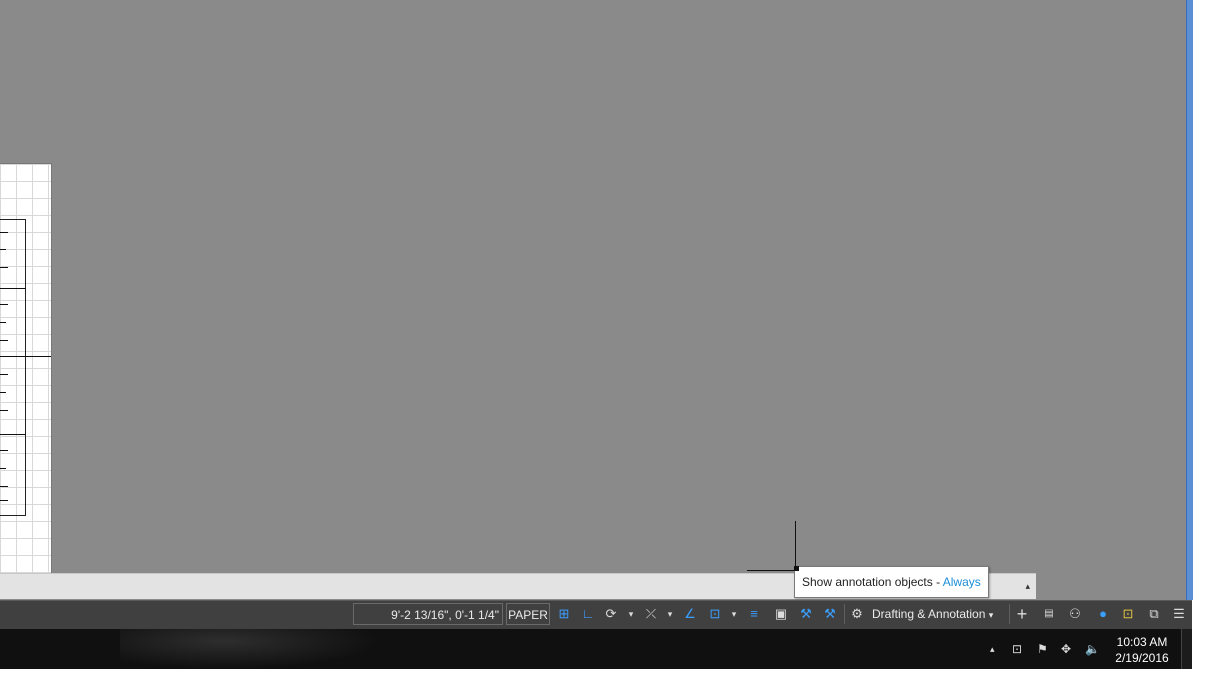 The height and width of the screenshot is (692, 1220). Describe the element at coordinates (1103, 614) in the screenshot. I see `hardware-acceleration-icon: ●` at that location.